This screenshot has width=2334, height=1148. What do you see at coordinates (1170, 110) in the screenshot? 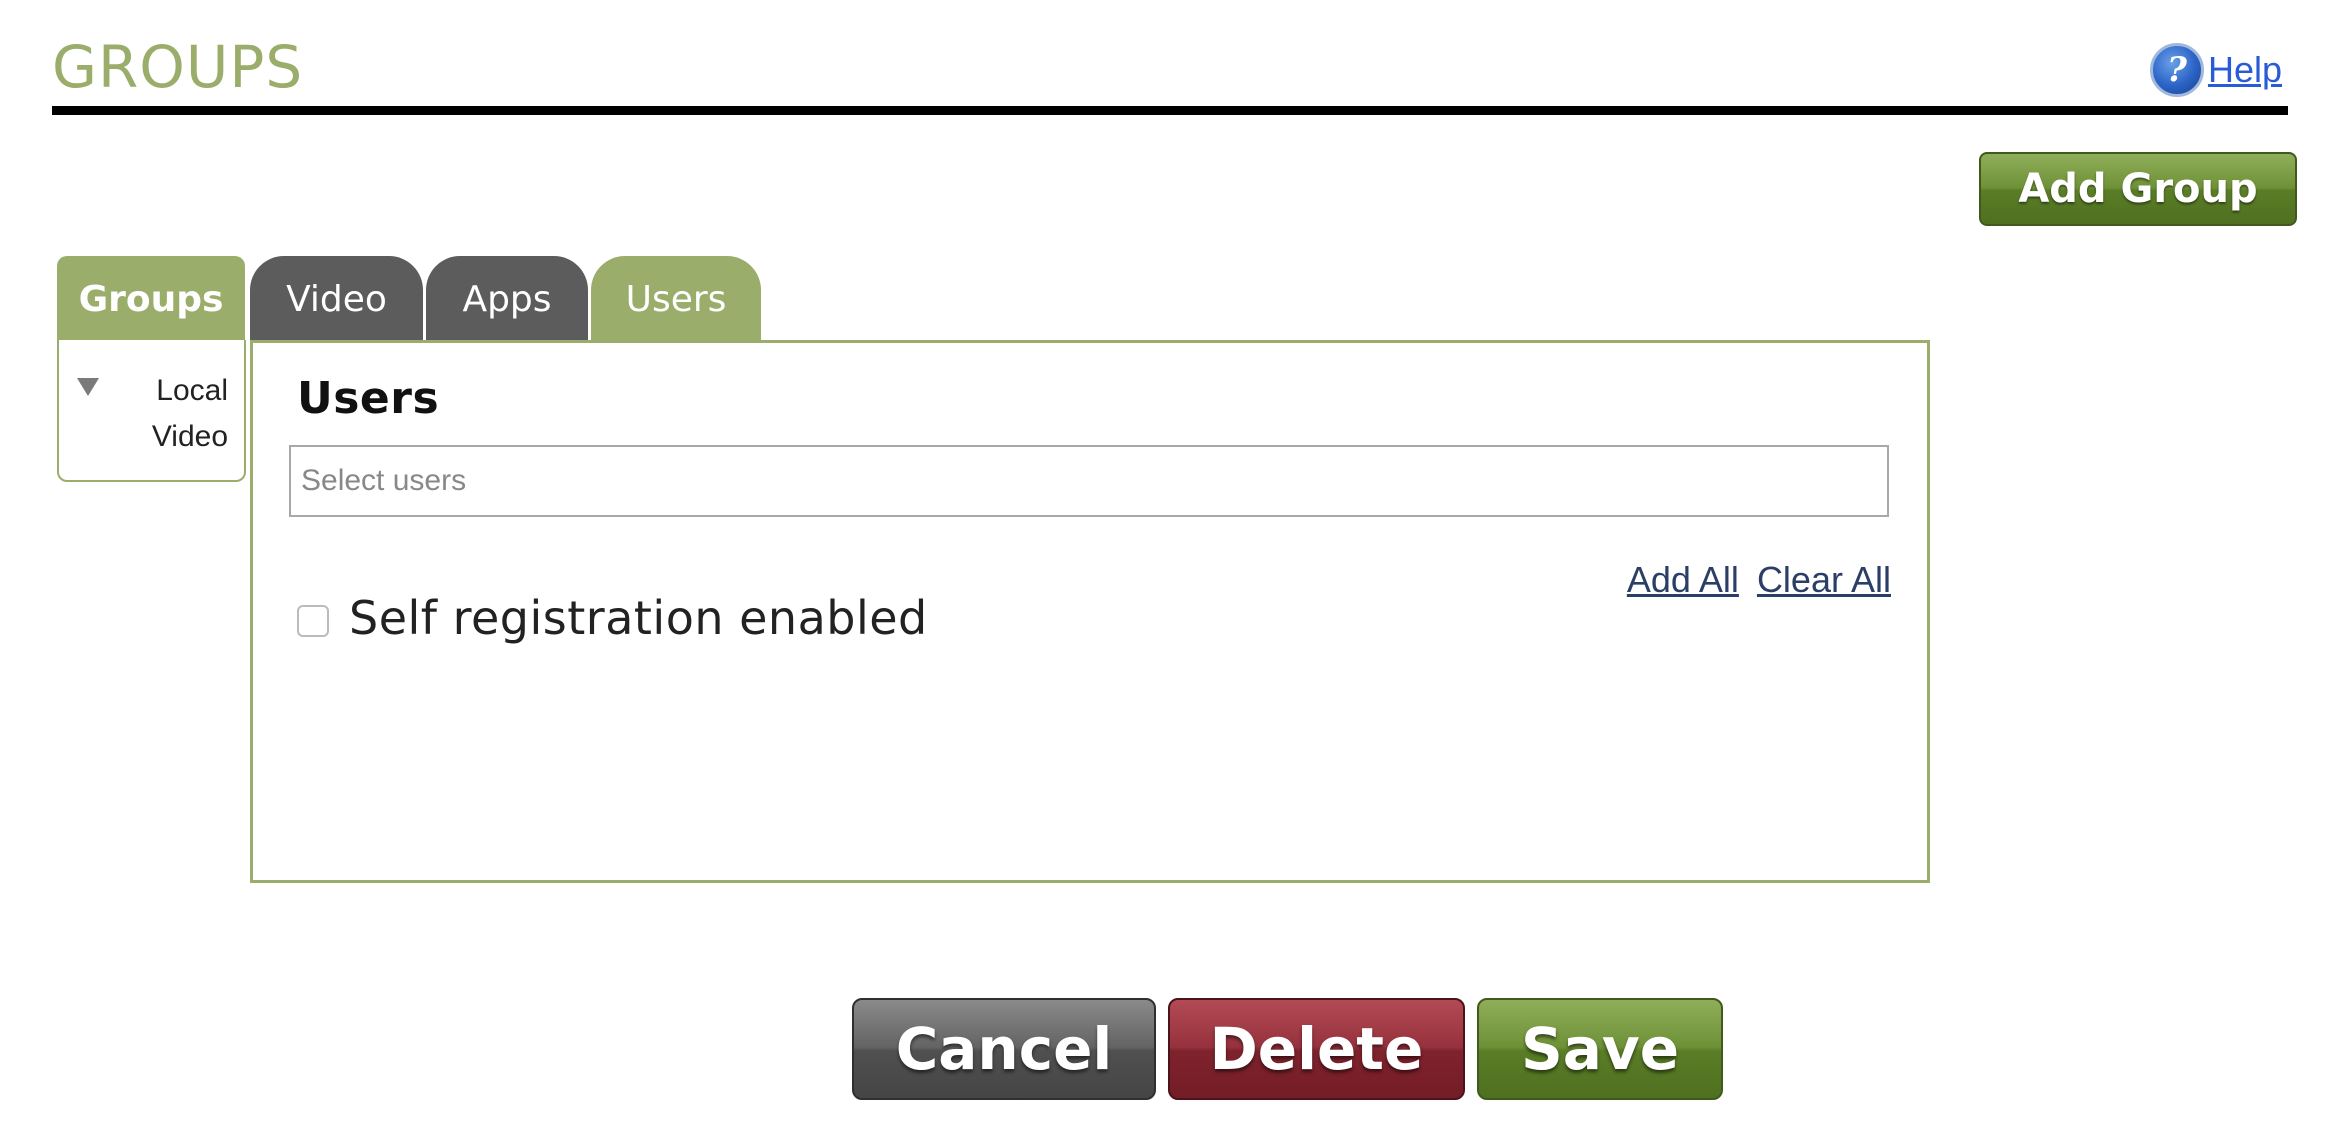
I see `header-divider` at bounding box center [1170, 110].